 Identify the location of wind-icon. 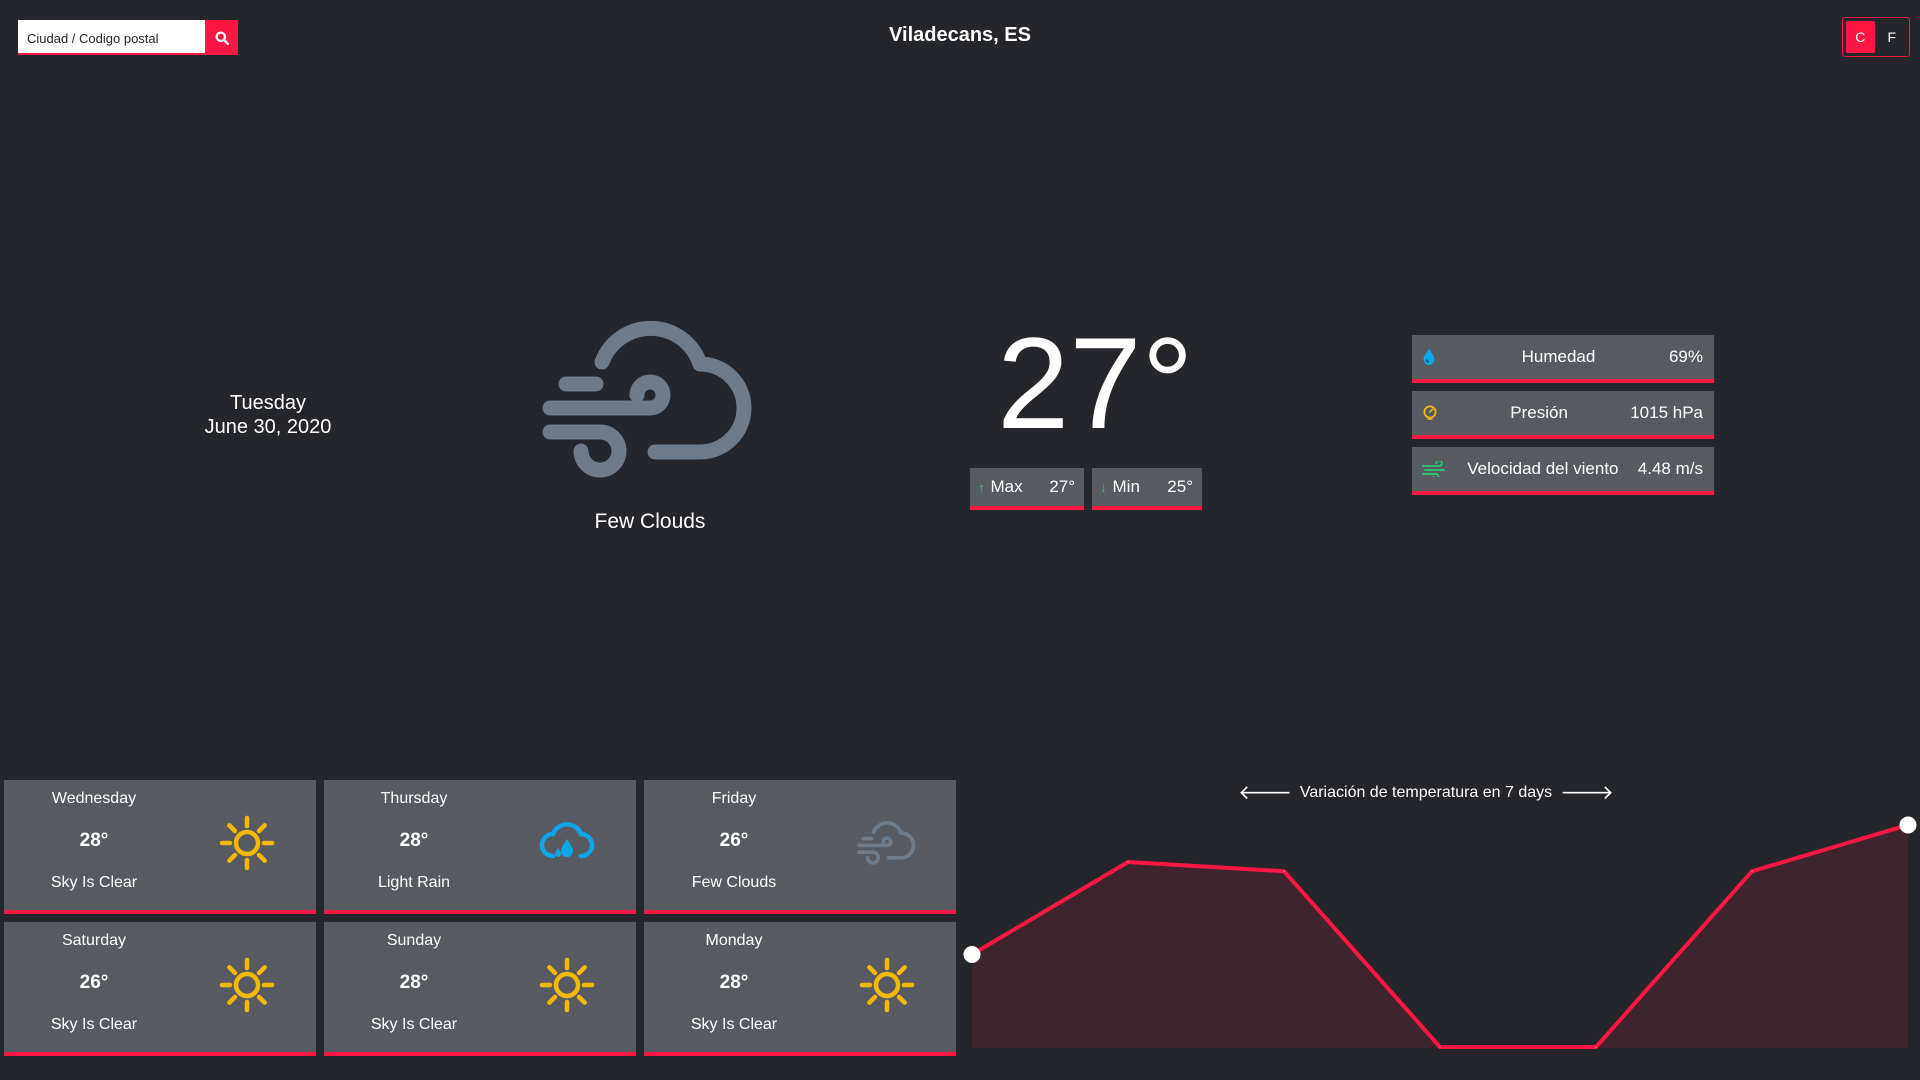
(1433, 469).